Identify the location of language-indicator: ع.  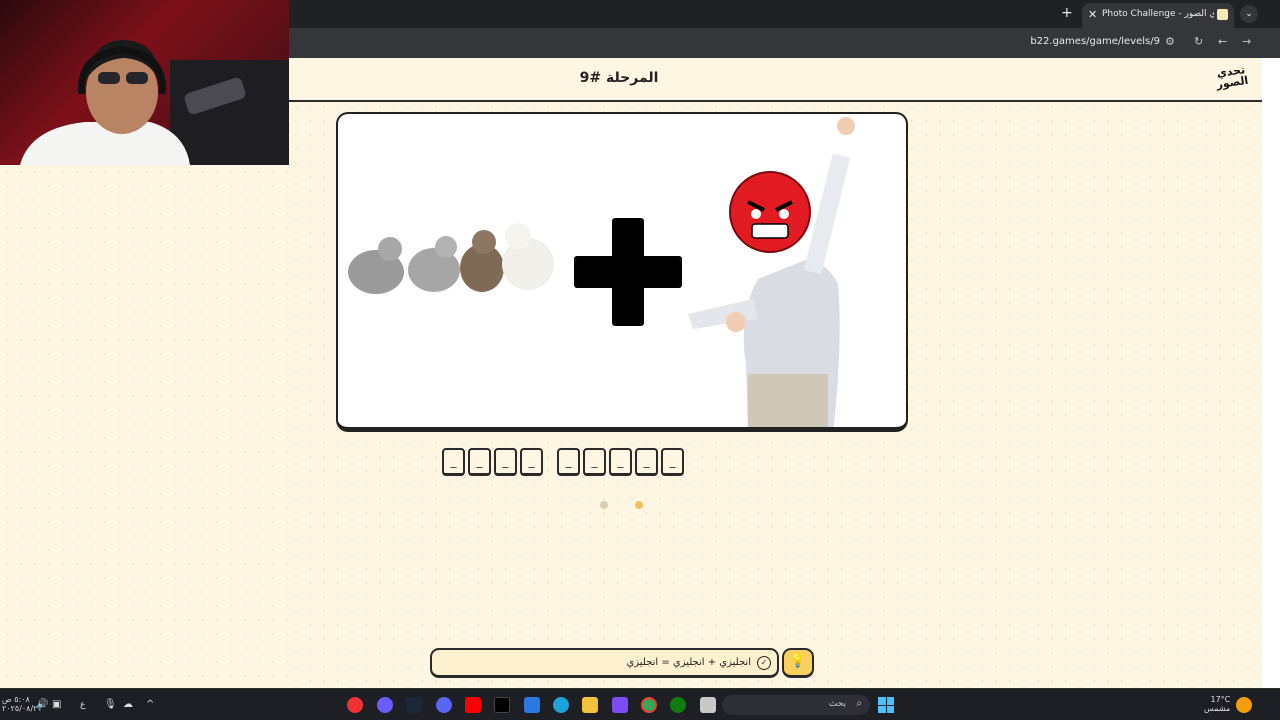
(82, 705).